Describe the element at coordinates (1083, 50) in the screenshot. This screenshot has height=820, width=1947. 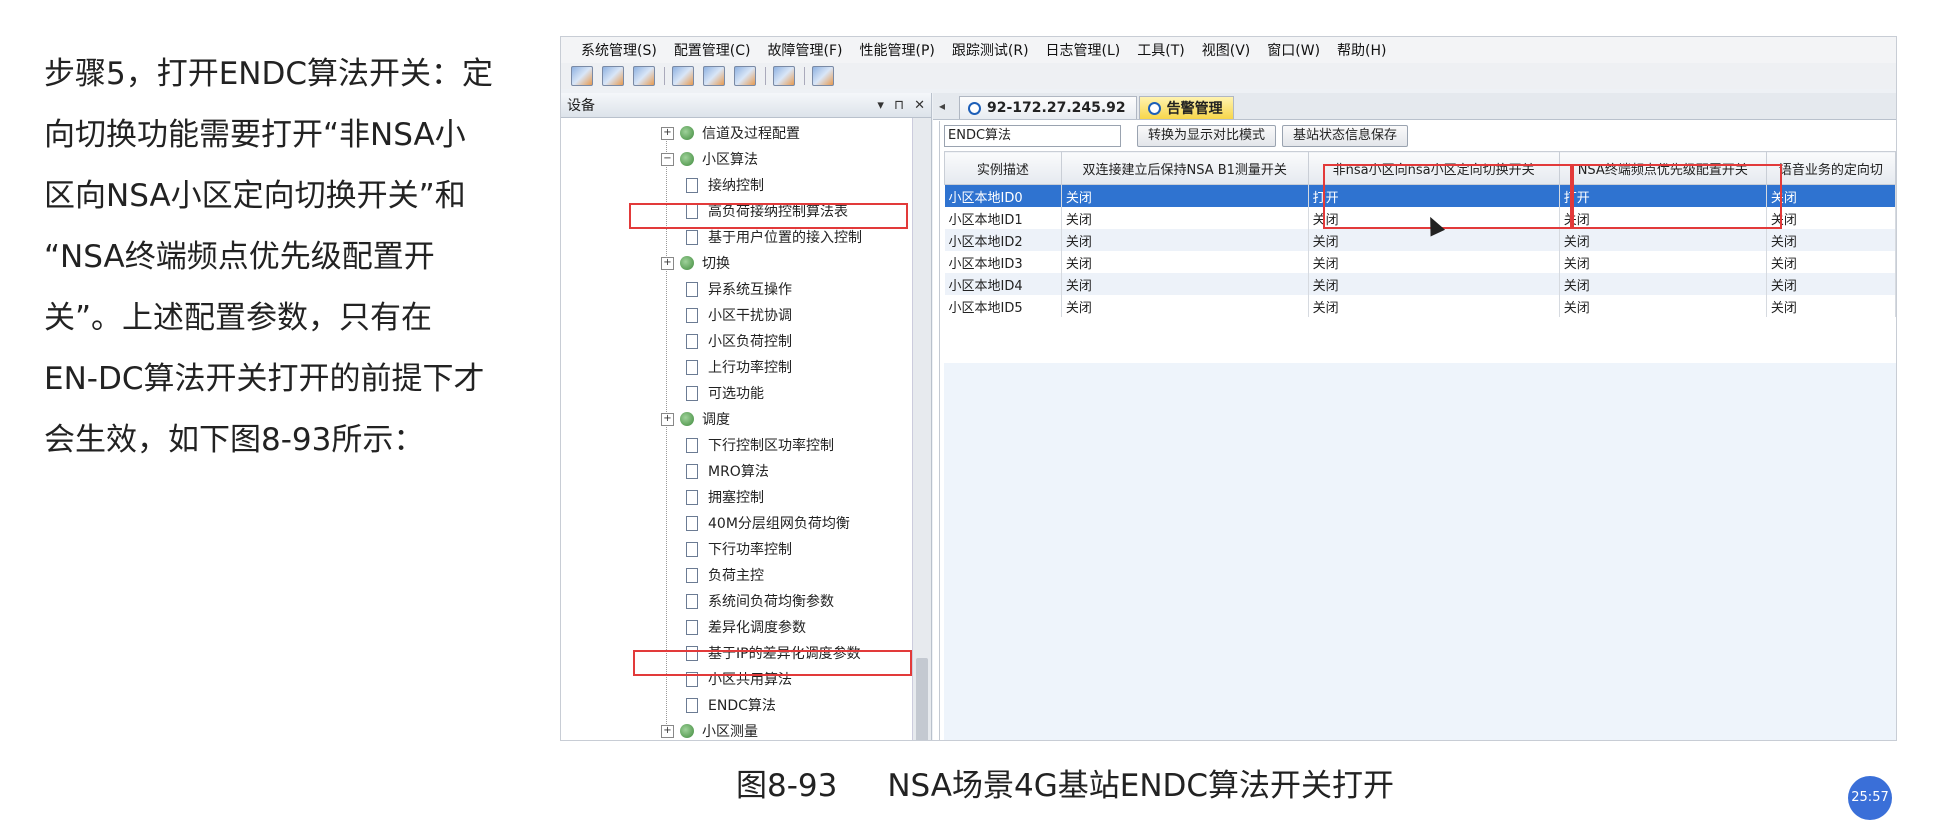
I see `menu-log: 日志管理(L)` at that location.